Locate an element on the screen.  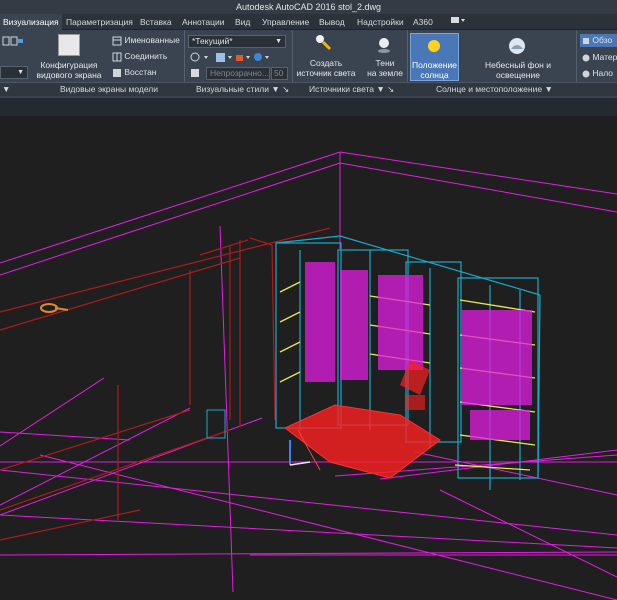
panel-title-sun: Солнце и местоположение ▼ is located at coordinates (494, 90).